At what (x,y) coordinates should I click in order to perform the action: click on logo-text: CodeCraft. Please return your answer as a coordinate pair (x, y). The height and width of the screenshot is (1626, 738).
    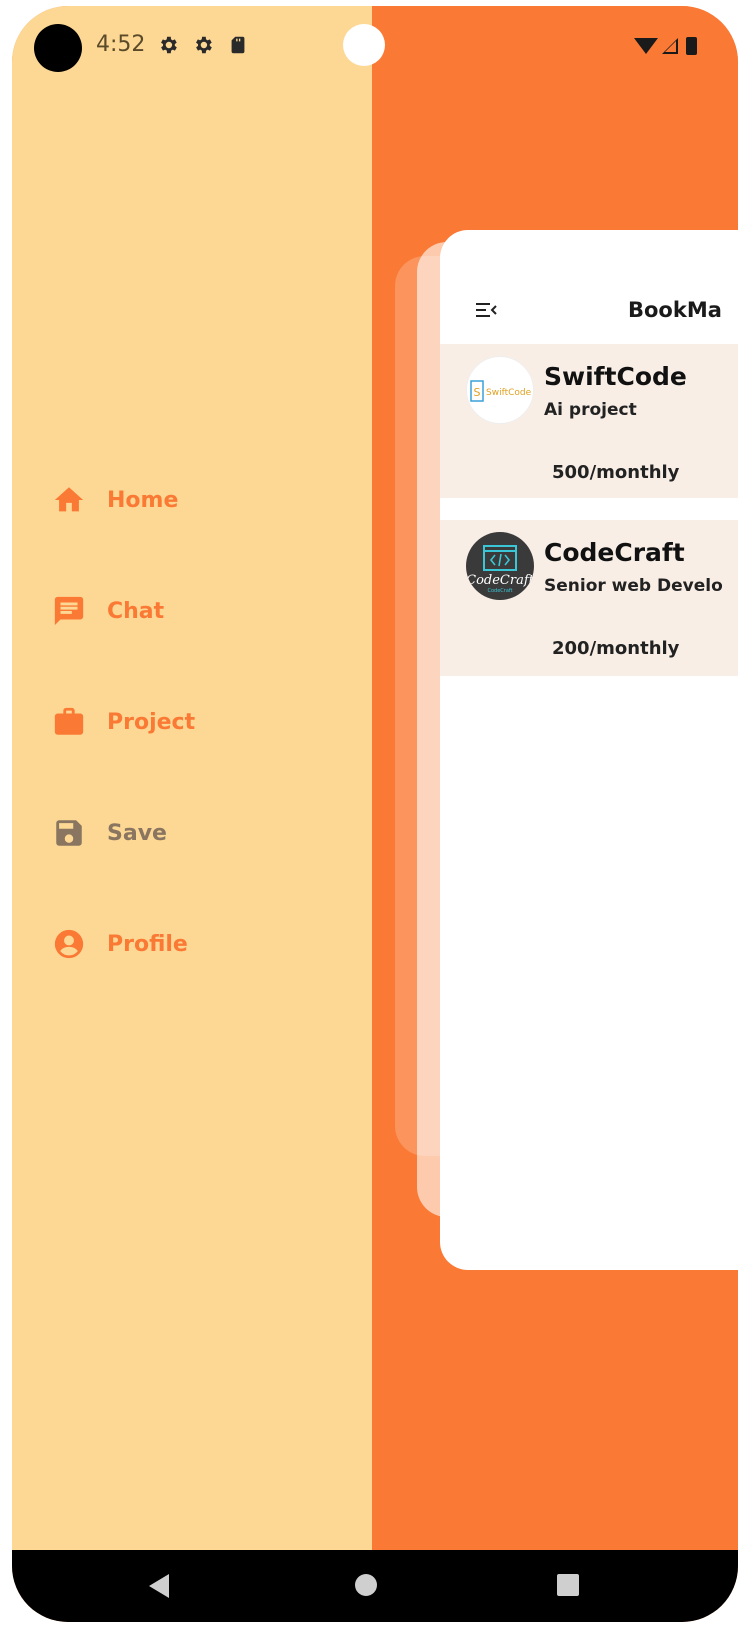
    Looking at the image, I should click on (500, 580).